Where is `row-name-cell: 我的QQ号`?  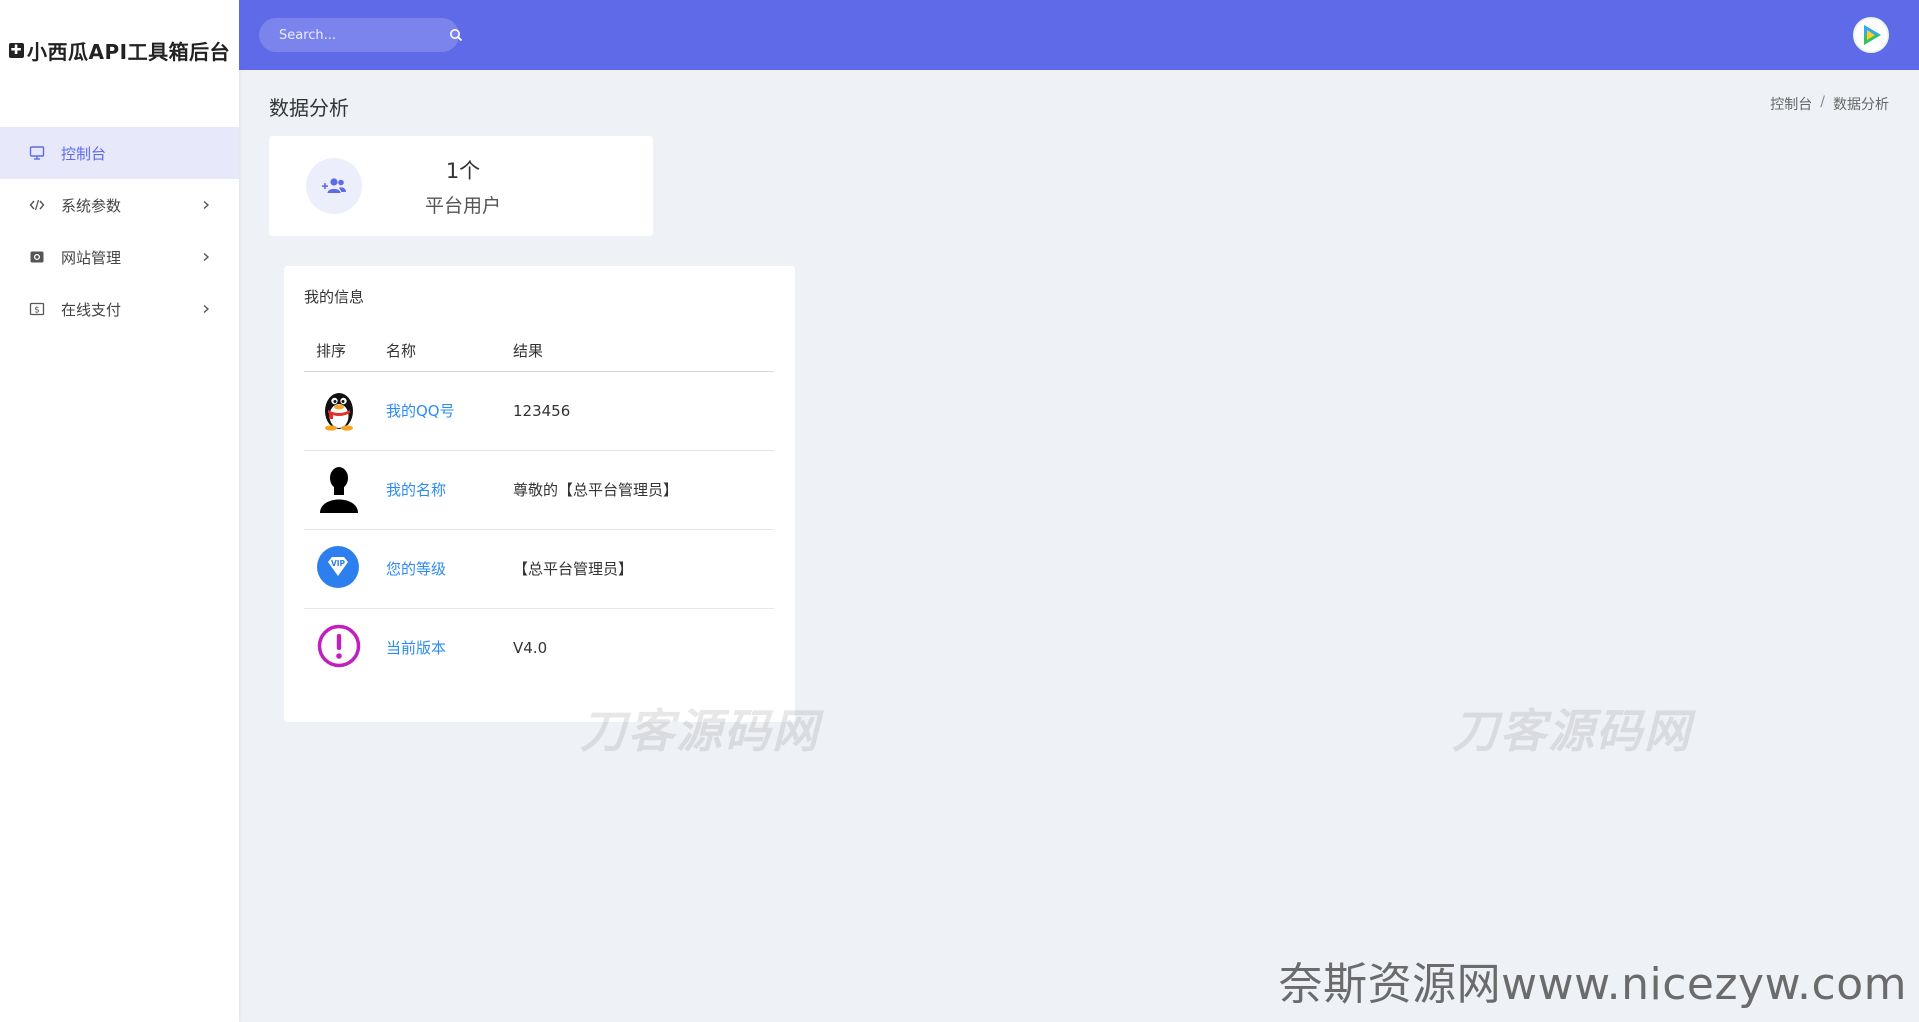
row-name-cell: 我的QQ号 is located at coordinates (449, 411).